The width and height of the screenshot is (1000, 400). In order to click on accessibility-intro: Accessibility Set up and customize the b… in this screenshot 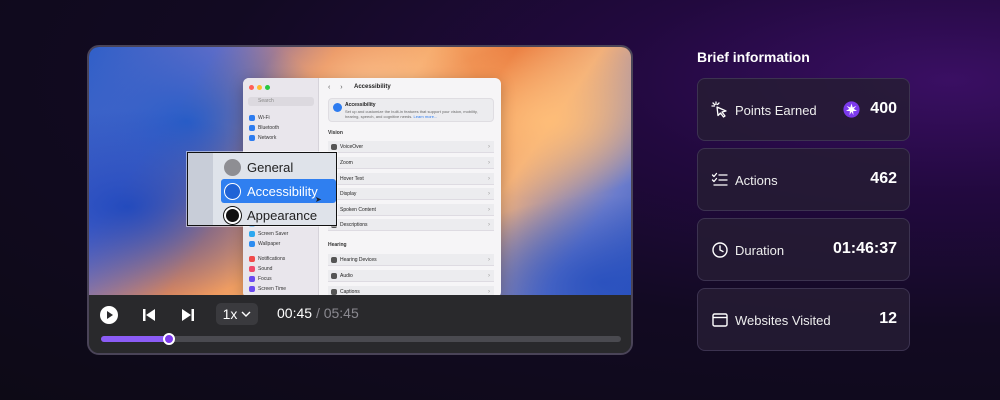, I will do `click(411, 110)`.